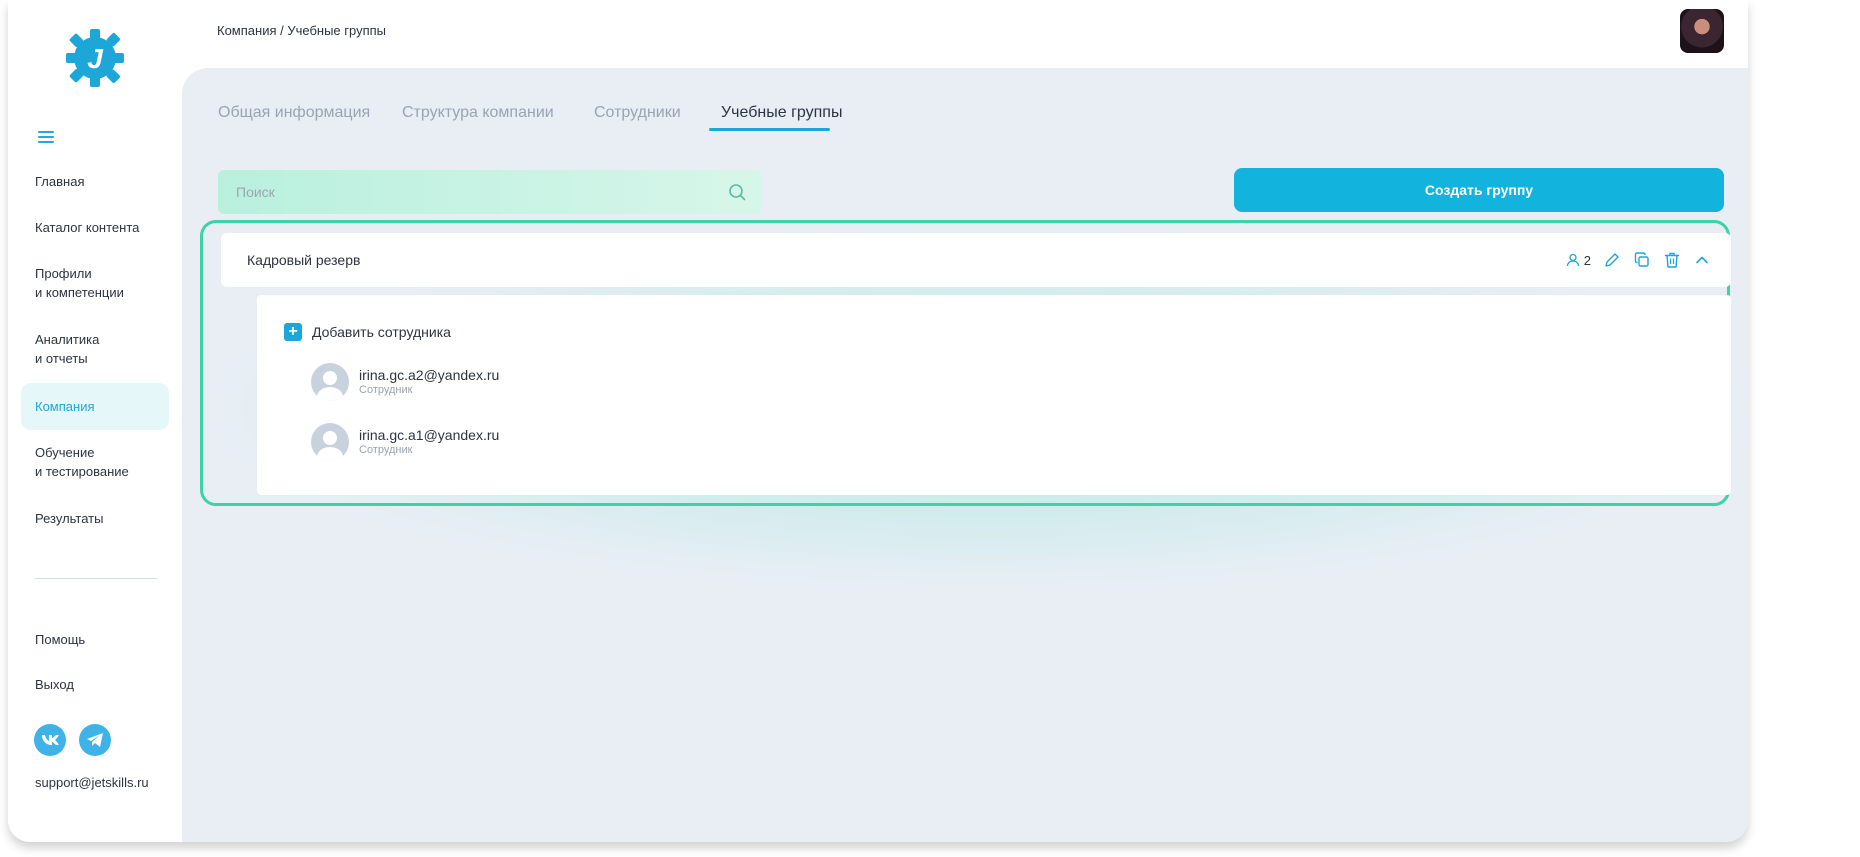 Image resolution: width=1860 pixels, height=857 pixels. Describe the element at coordinates (294, 113) in the screenshot. I see `tab-general-info: Общая информация` at that location.